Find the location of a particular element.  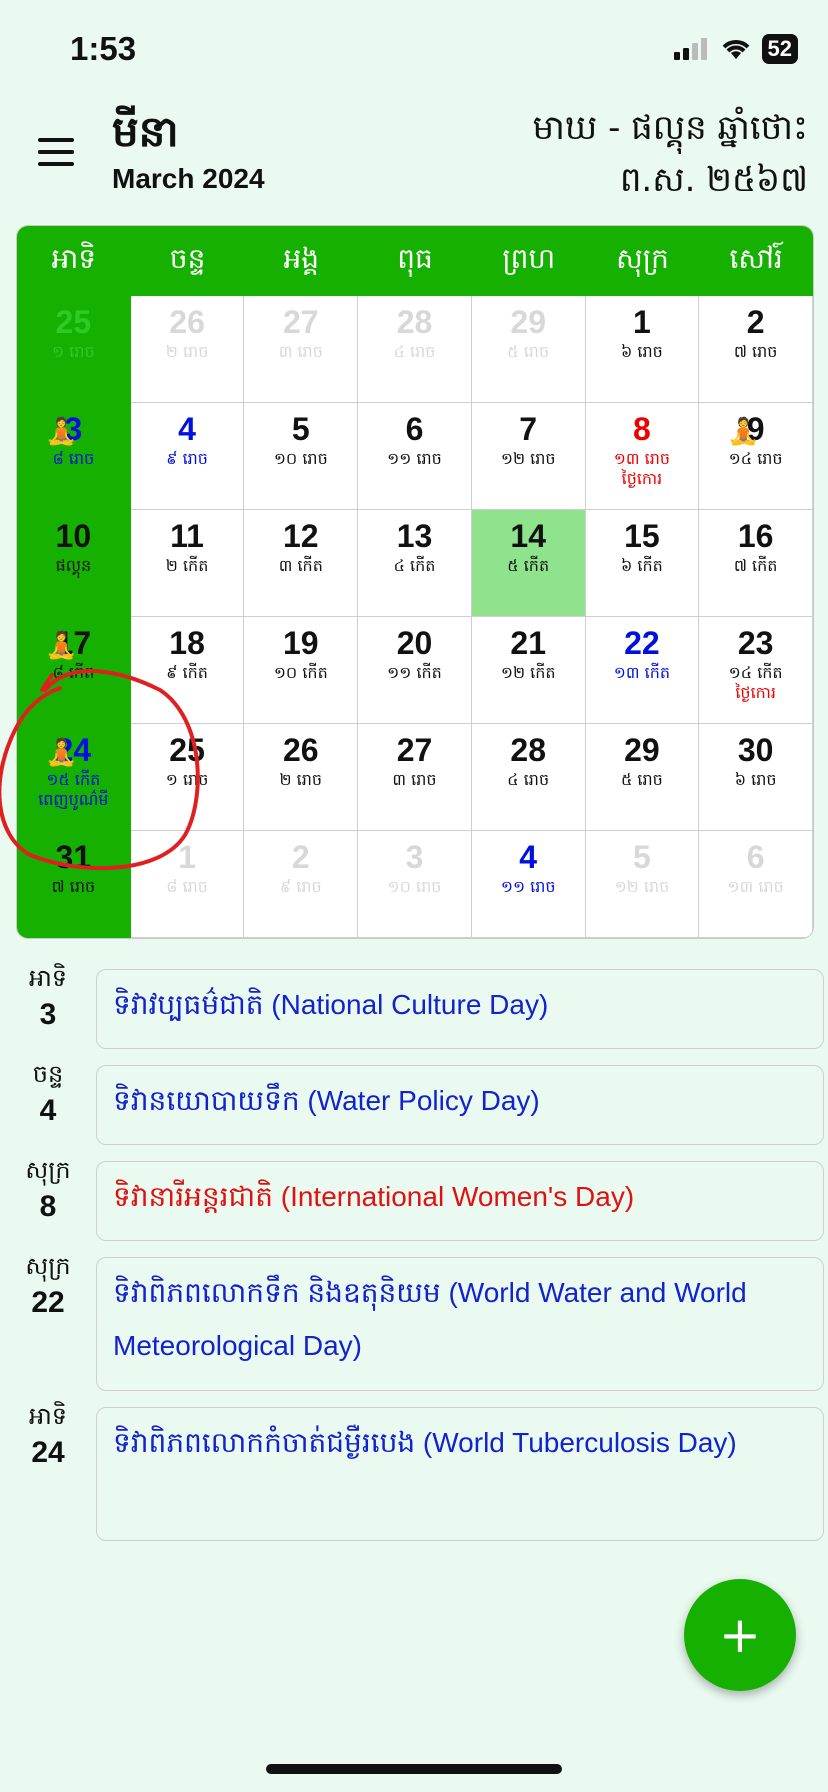

lunar-day-label: ៤ រោច is located at coordinates (414, 351).